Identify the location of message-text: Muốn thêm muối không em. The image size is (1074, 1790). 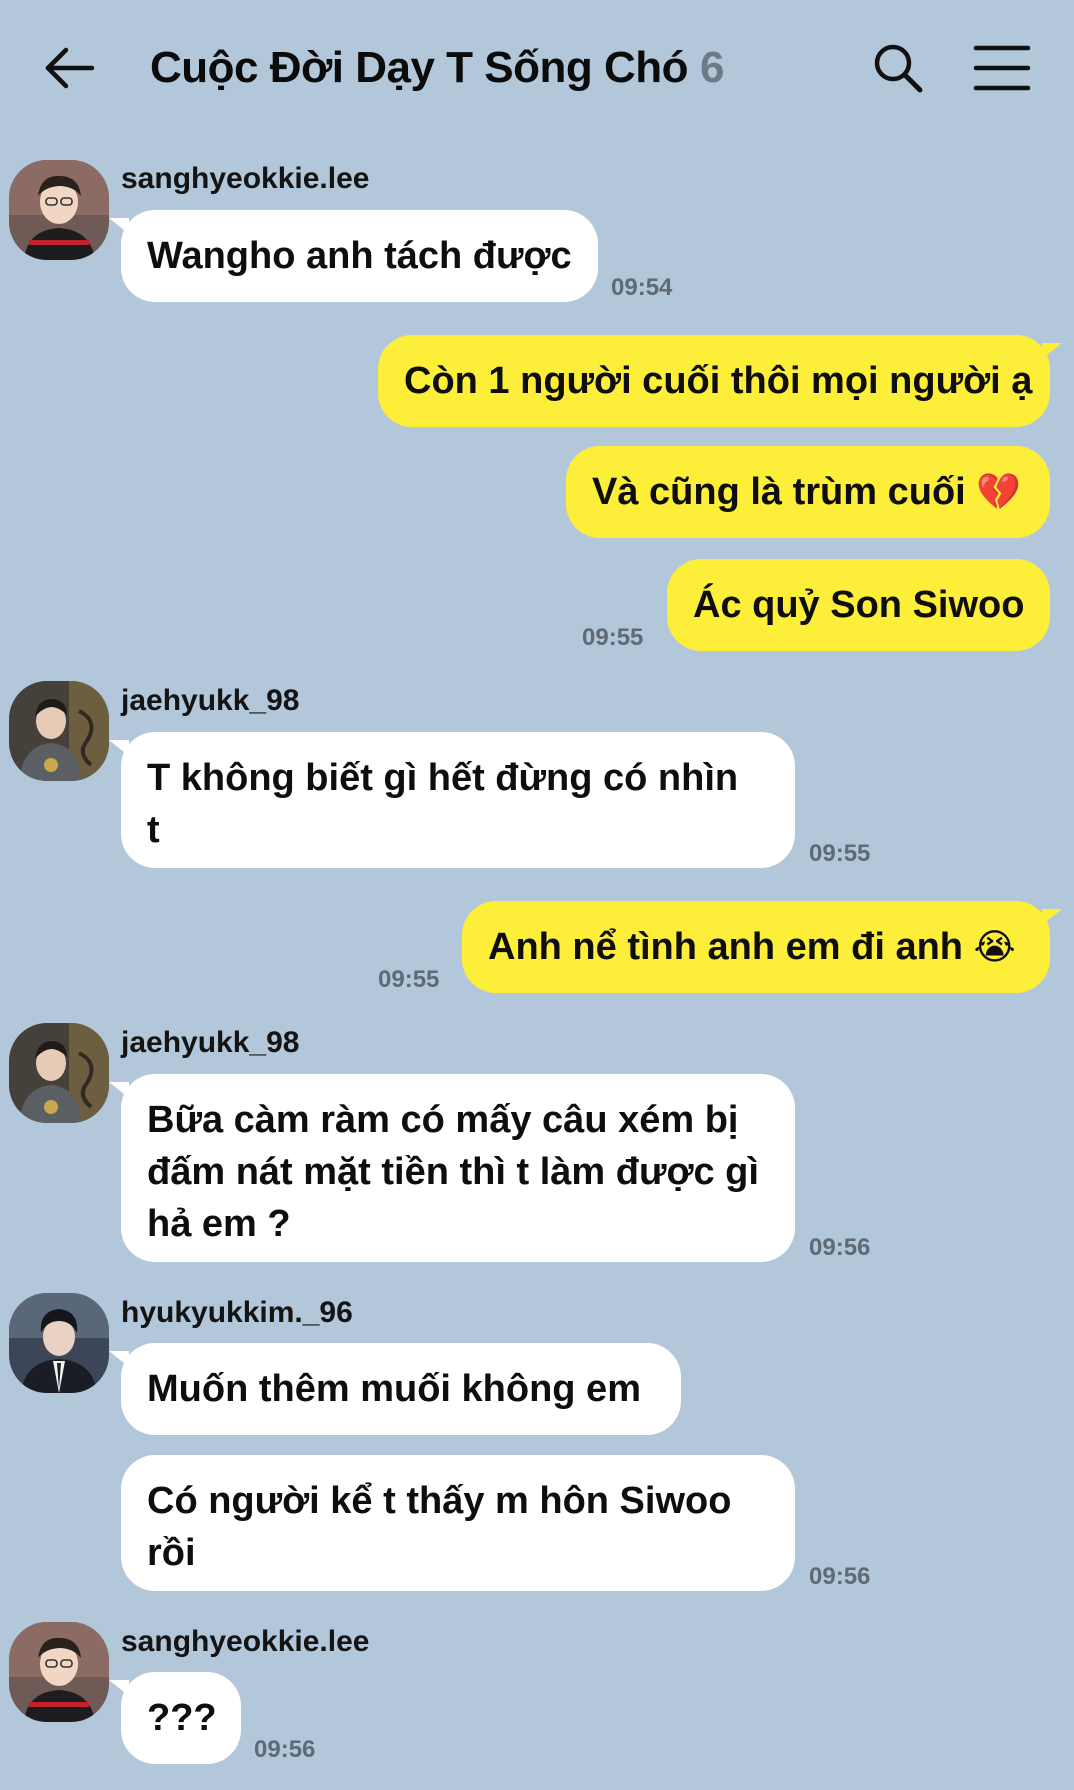
(394, 1389).